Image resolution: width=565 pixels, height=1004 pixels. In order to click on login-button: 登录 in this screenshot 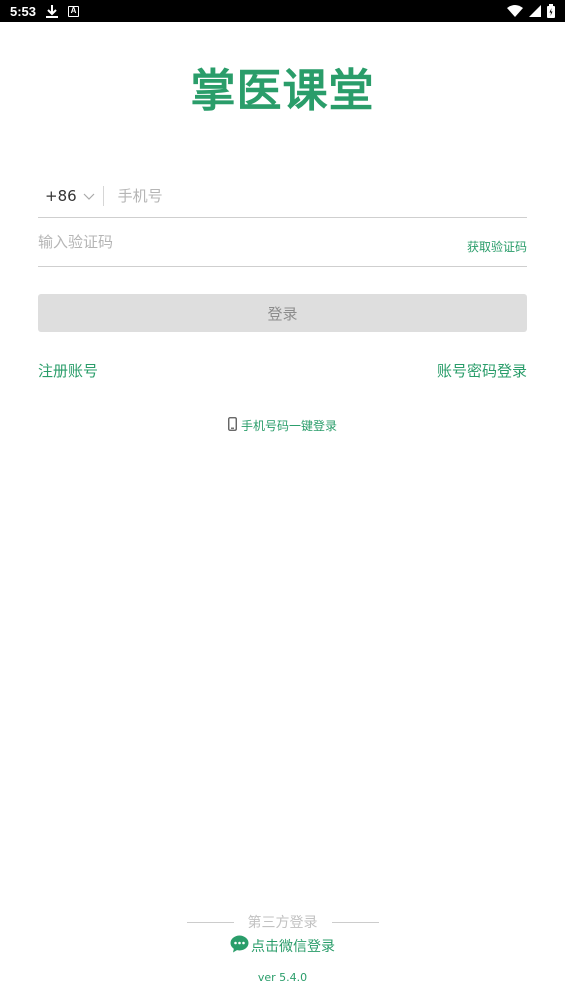, I will do `click(282, 313)`.